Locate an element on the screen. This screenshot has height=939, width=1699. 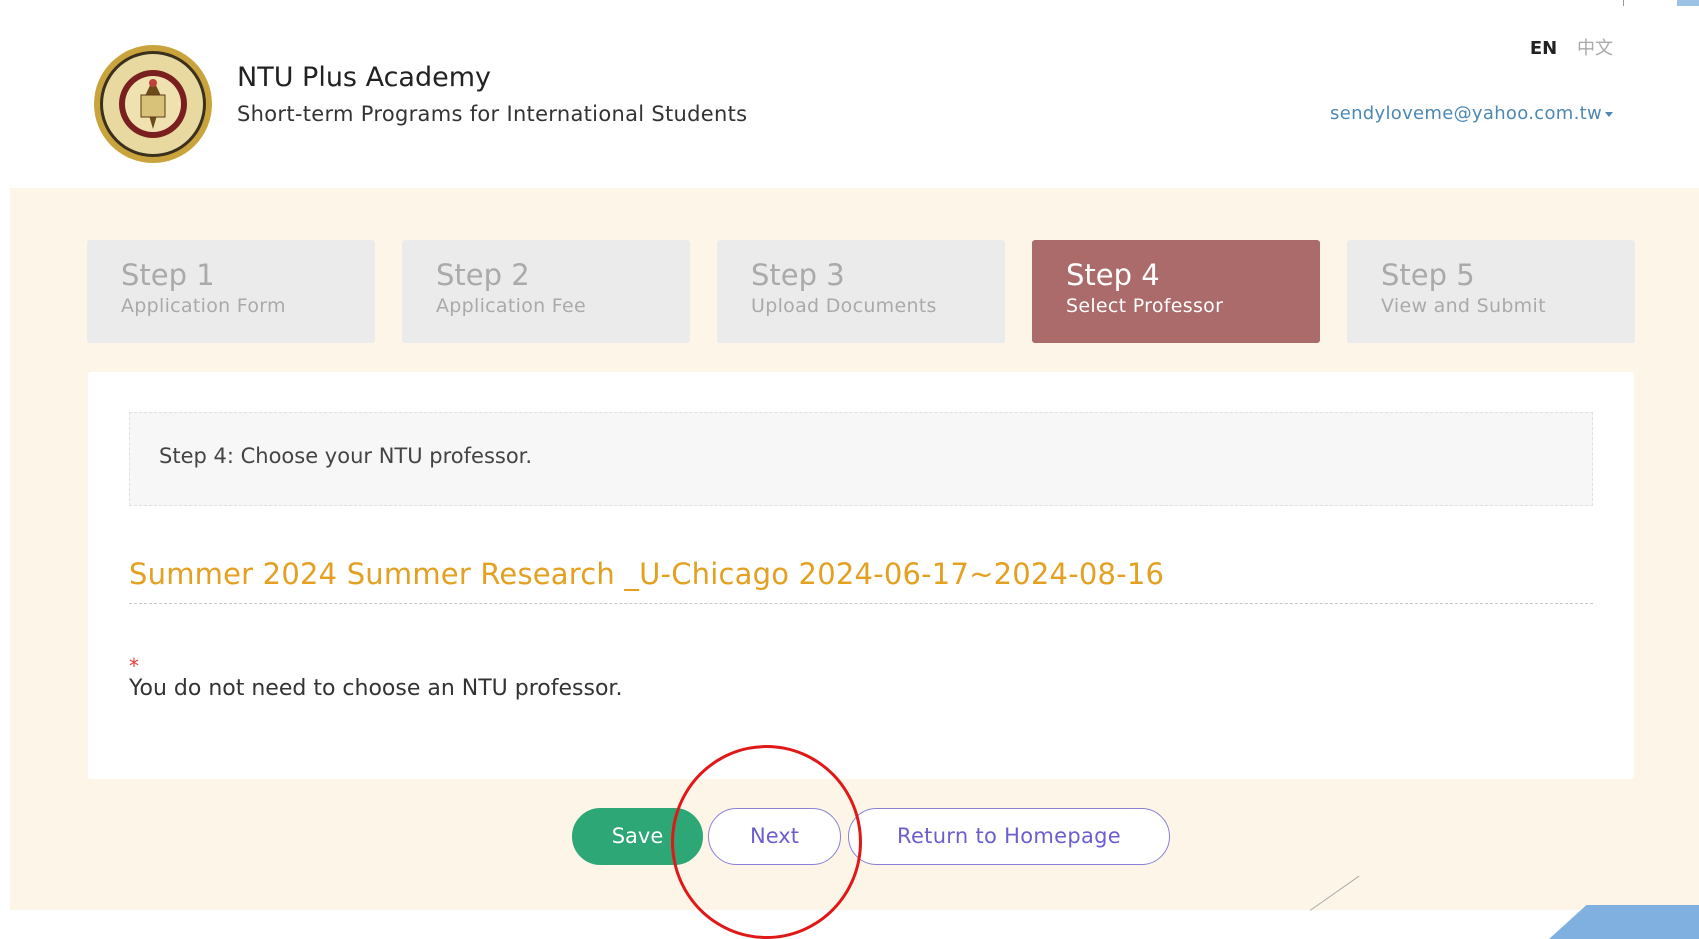
step-2: Step 2 Application Fee is located at coordinates (546, 291).